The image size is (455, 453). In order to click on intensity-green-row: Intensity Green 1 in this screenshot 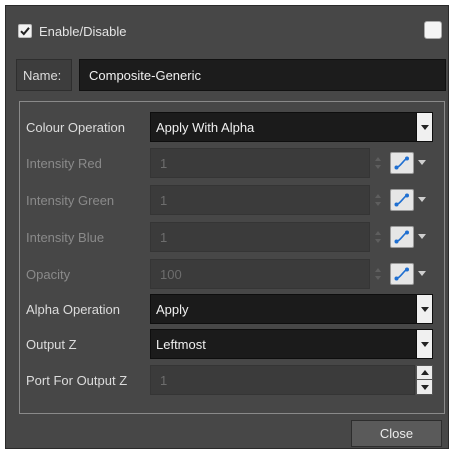, I will do `click(232, 200)`.